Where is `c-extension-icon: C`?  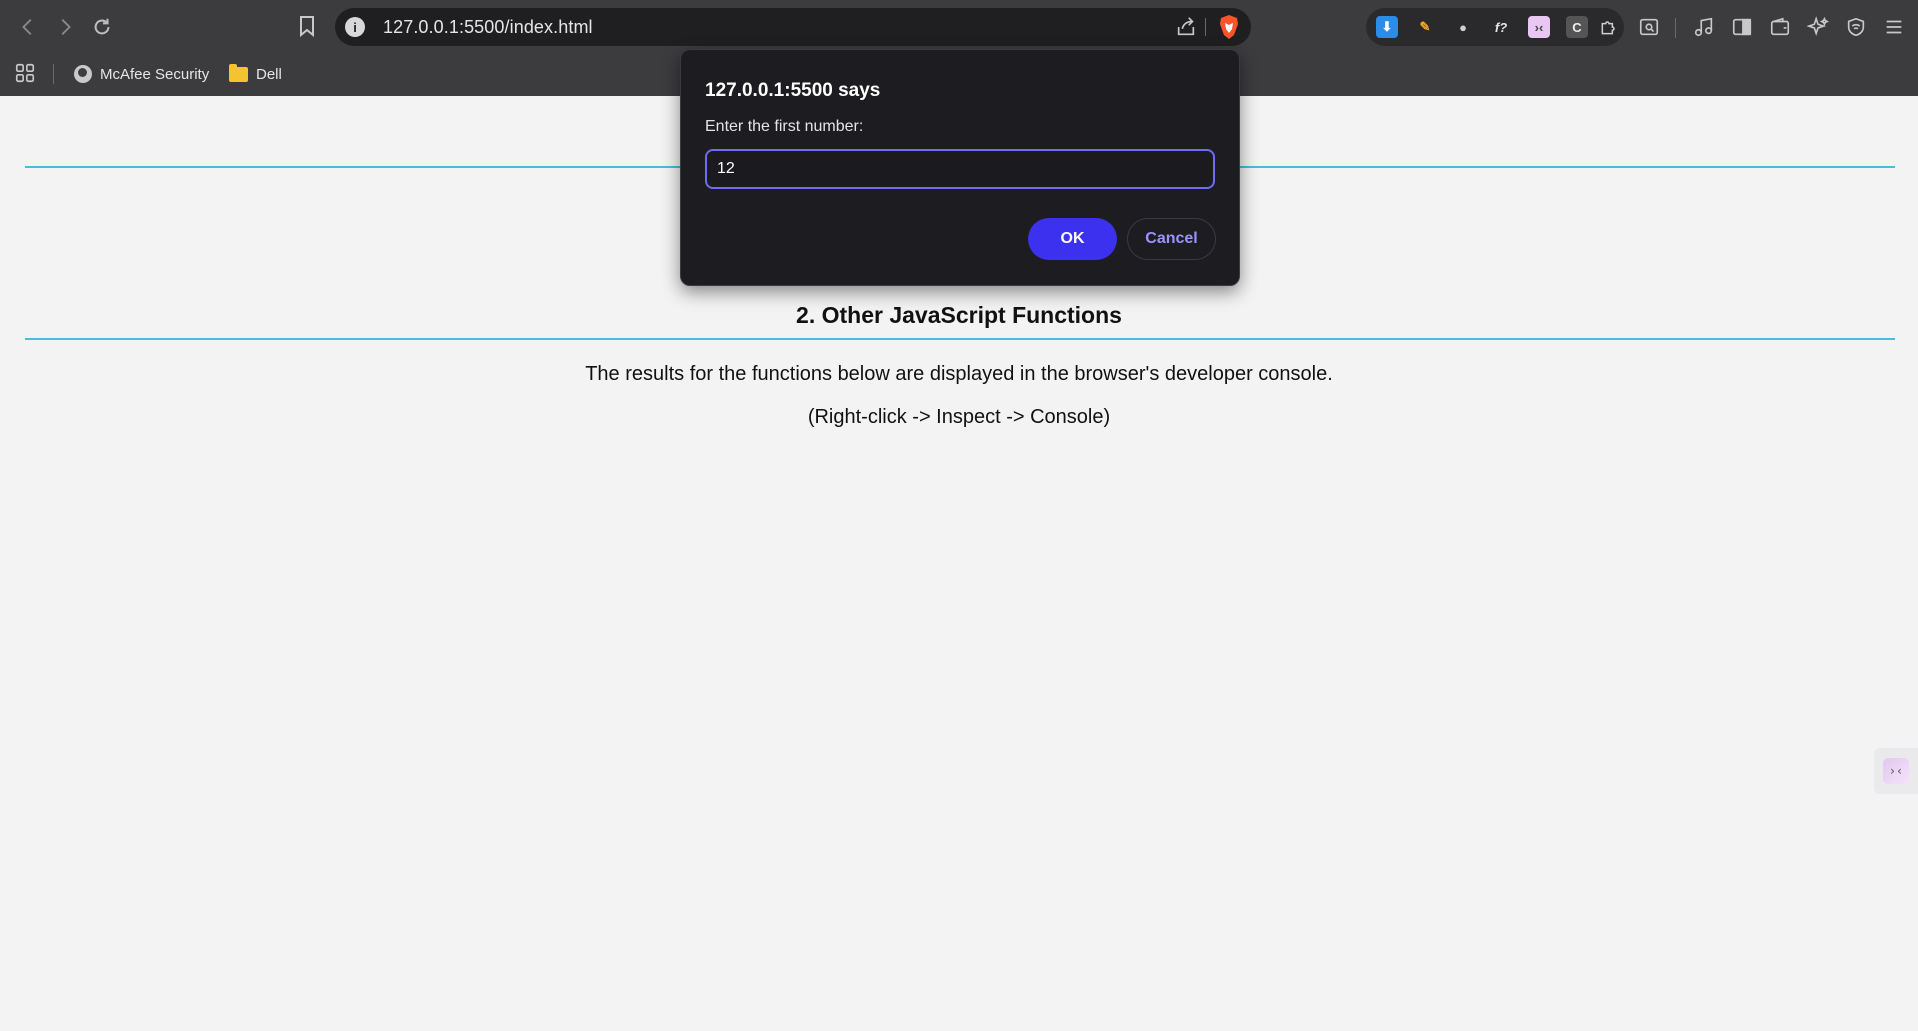
c-extension-icon: C is located at coordinates (1577, 27).